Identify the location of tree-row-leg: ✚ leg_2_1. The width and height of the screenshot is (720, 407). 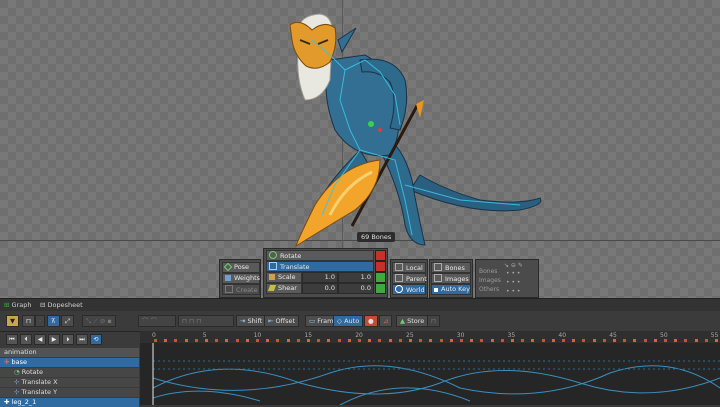
(69, 402).